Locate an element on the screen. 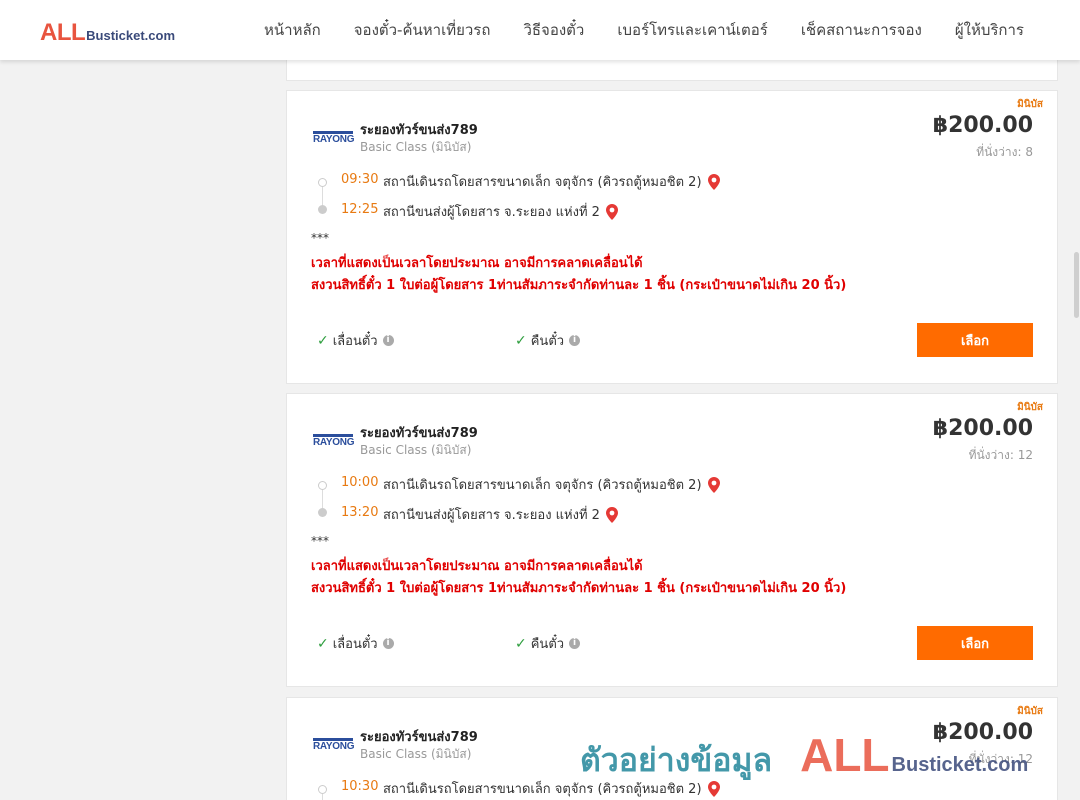 Image resolution: width=1080 pixels, height=800 pixels. page-scrollbar is located at coordinates (1076, 400).